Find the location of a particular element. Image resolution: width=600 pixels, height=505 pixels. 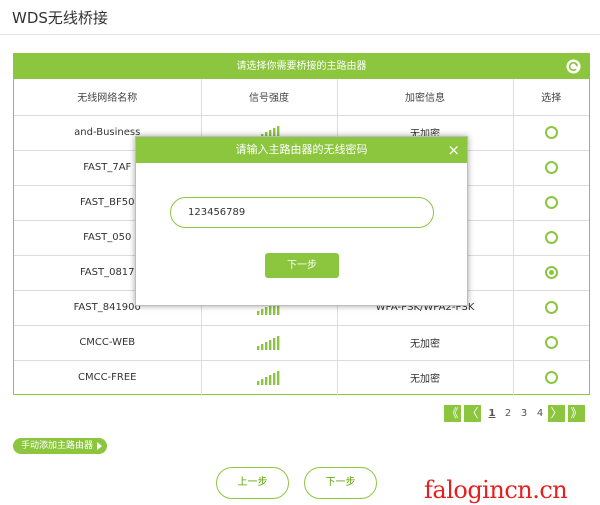

table-row: CMCC-FREE 无加密 is located at coordinates (301, 377).